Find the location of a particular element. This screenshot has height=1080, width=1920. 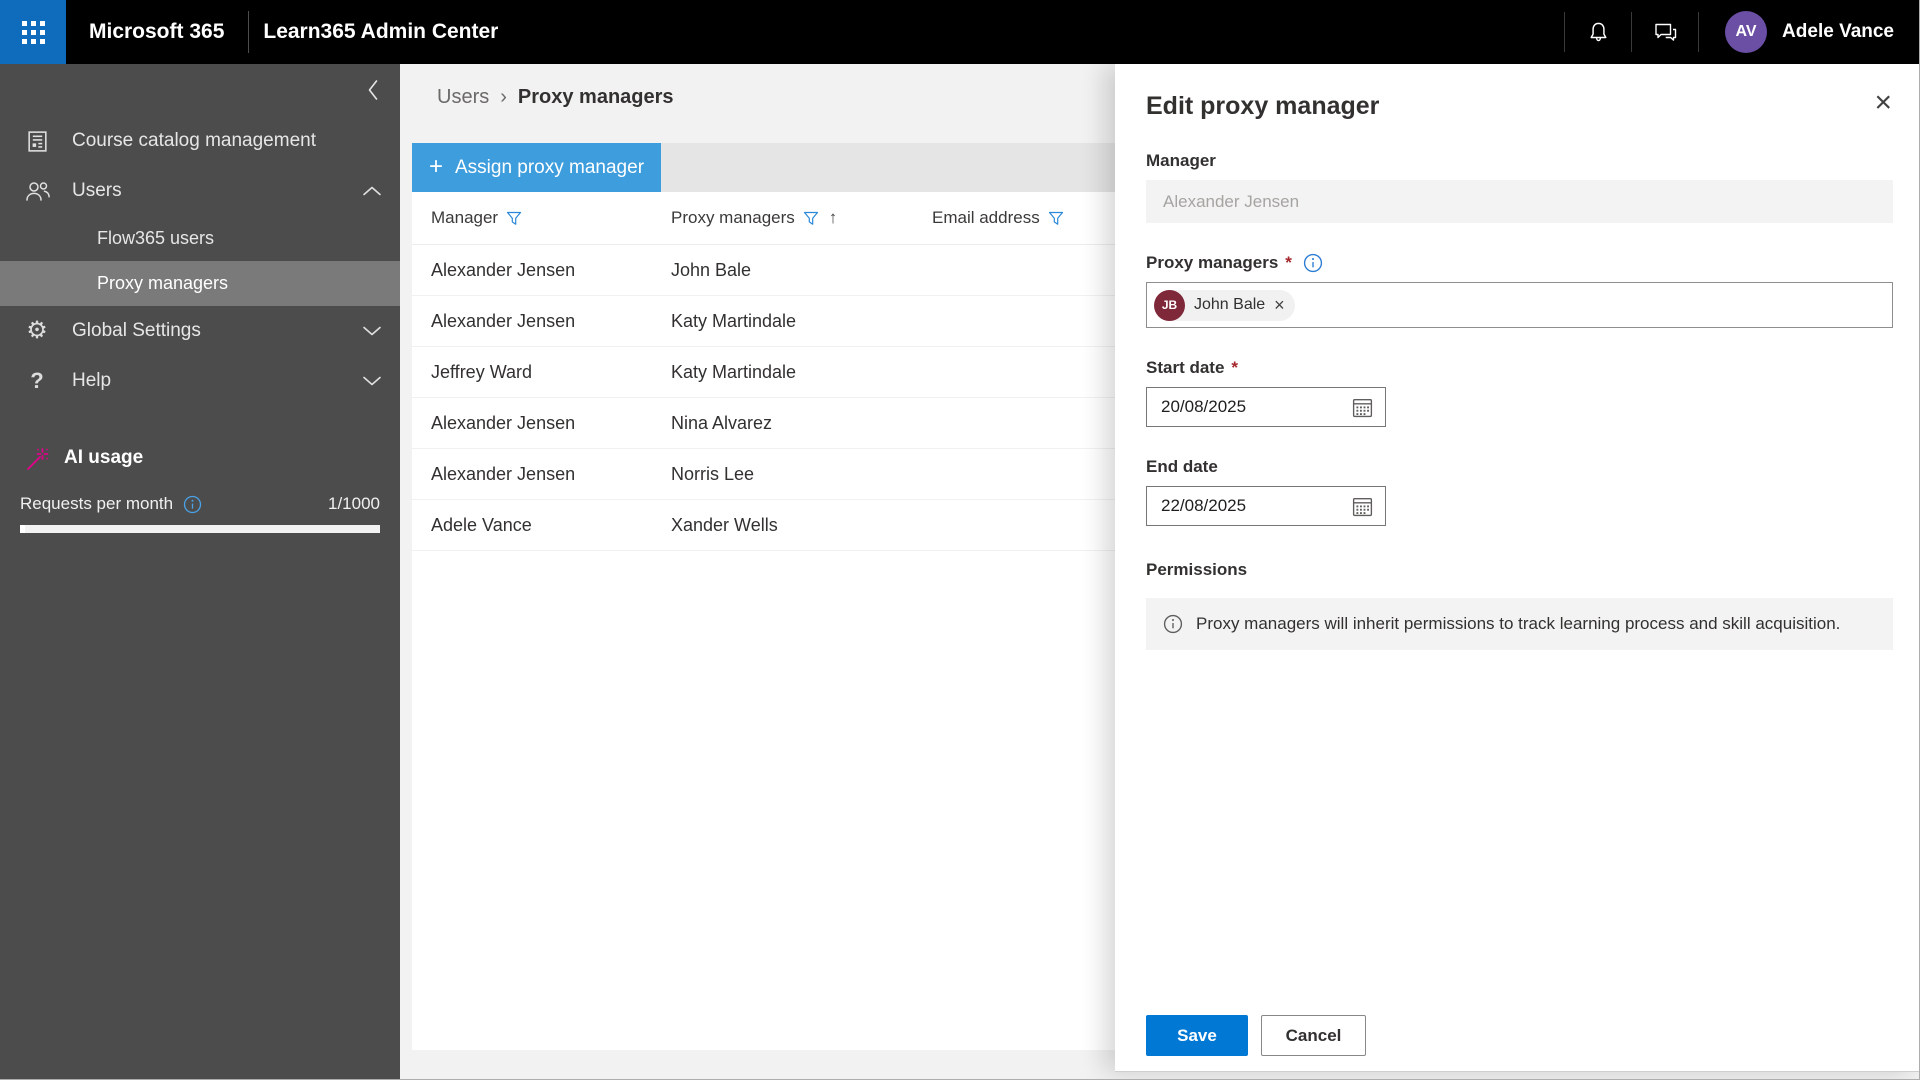

account-menu: AV Adele Vance is located at coordinates (1809, 32).